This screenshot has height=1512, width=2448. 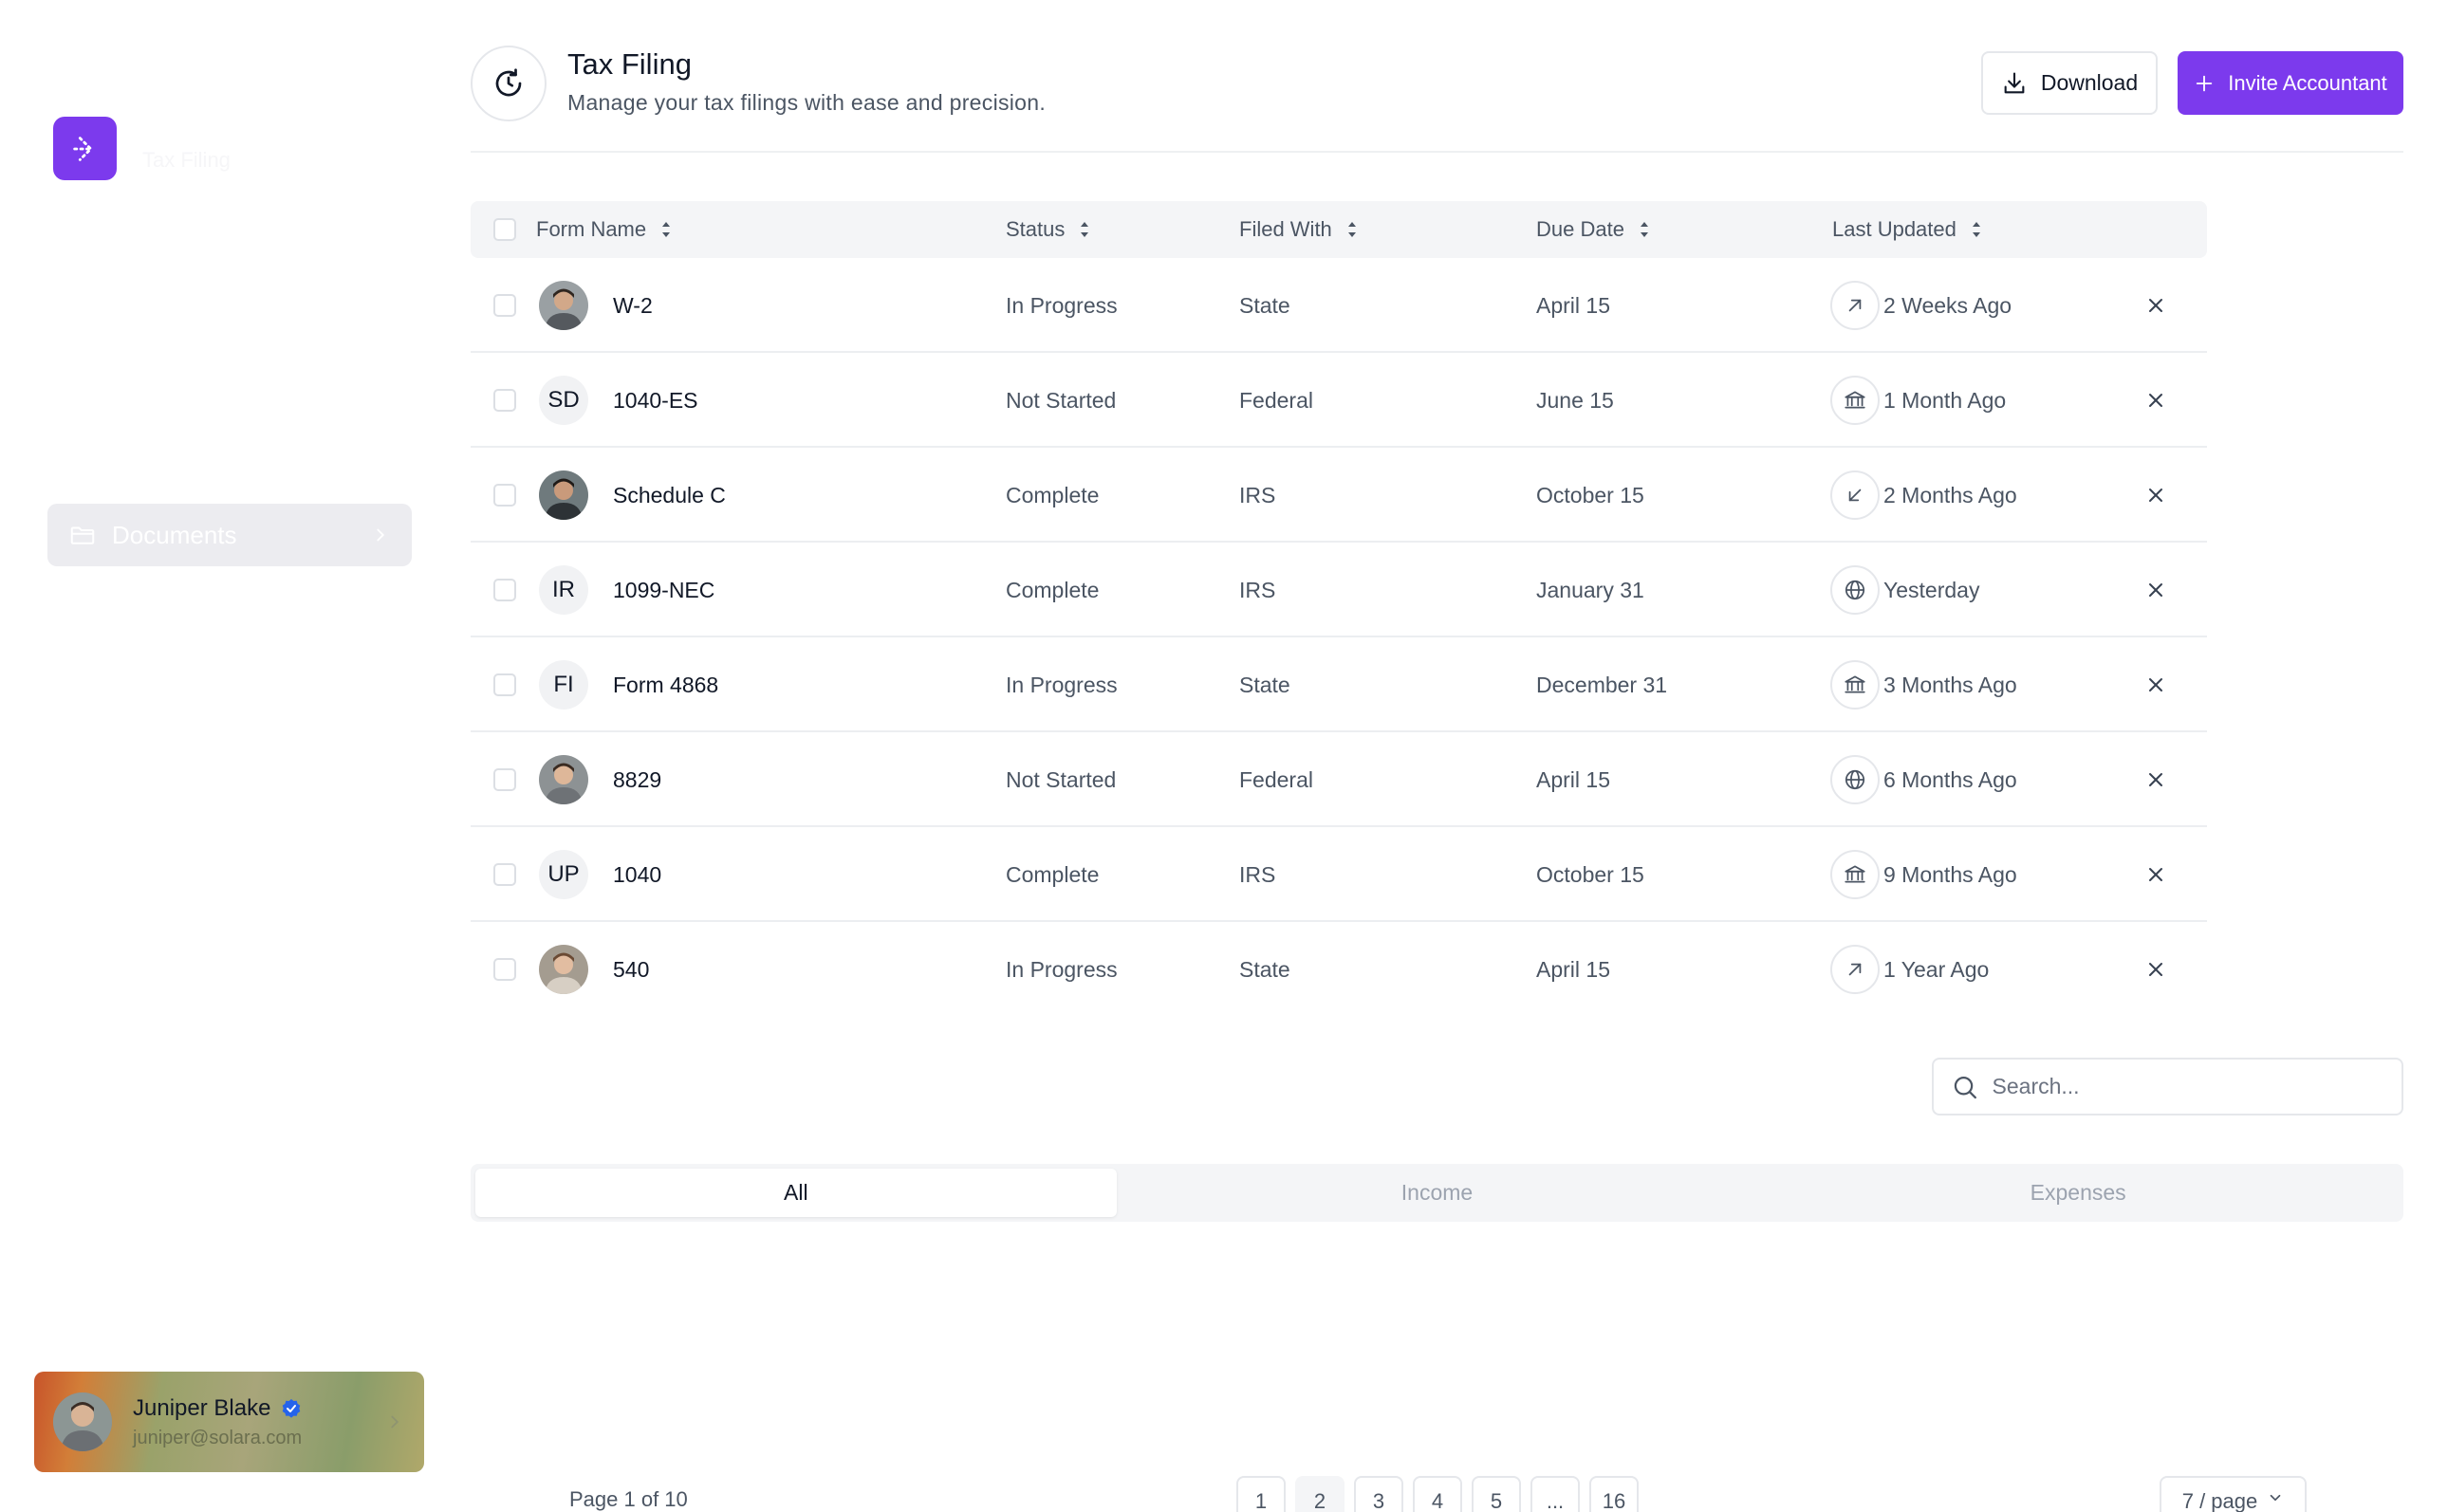 What do you see at coordinates (1950, 684) in the screenshot?
I see `last-updated-cell: 3 Months Ago` at bounding box center [1950, 684].